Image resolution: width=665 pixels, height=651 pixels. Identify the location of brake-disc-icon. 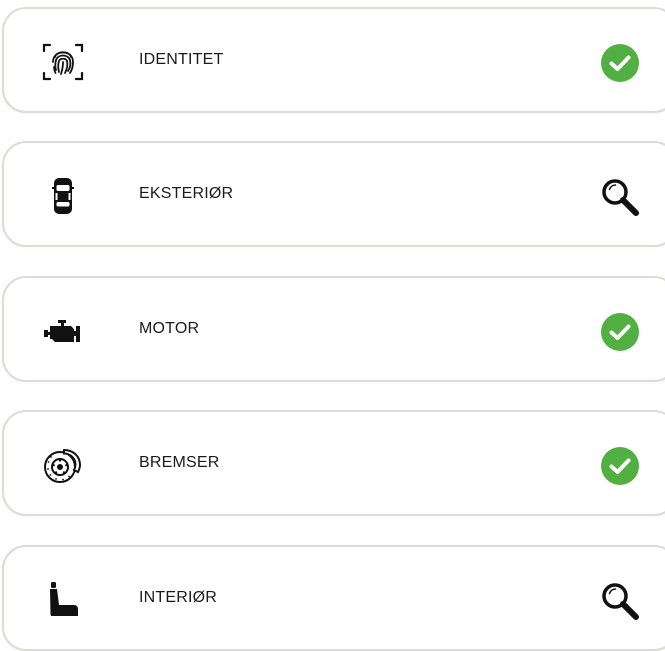
(63, 465).